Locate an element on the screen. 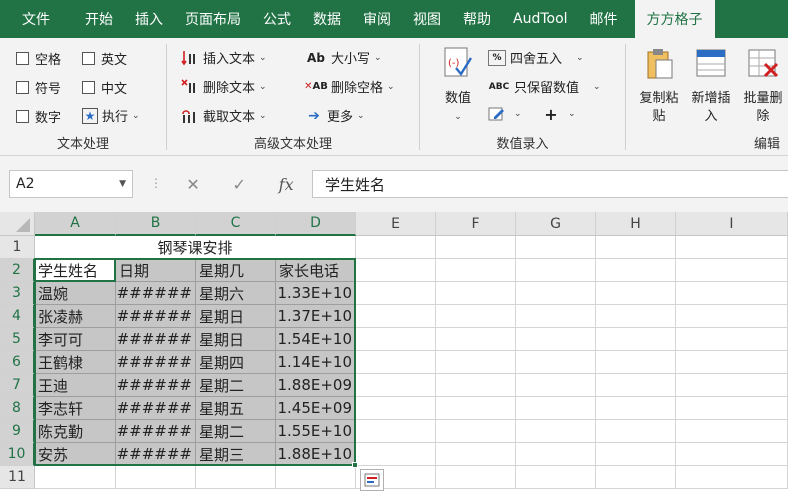 This screenshot has height=491, width=788. data-cell: 1.14E+10 is located at coordinates (316, 362).